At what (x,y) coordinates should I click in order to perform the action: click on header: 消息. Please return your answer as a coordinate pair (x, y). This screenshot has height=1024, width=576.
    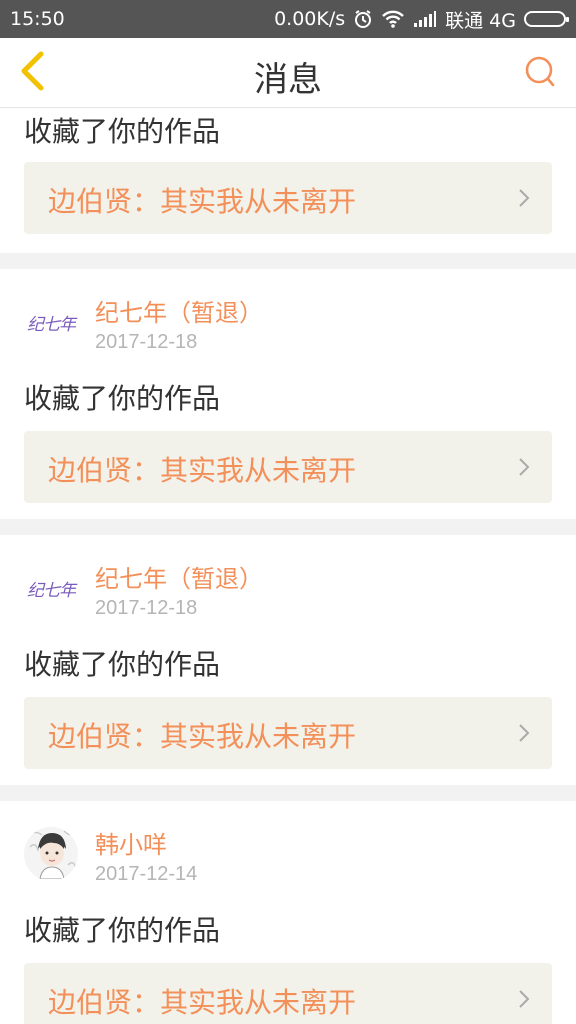
    Looking at the image, I should click on (288, 73).